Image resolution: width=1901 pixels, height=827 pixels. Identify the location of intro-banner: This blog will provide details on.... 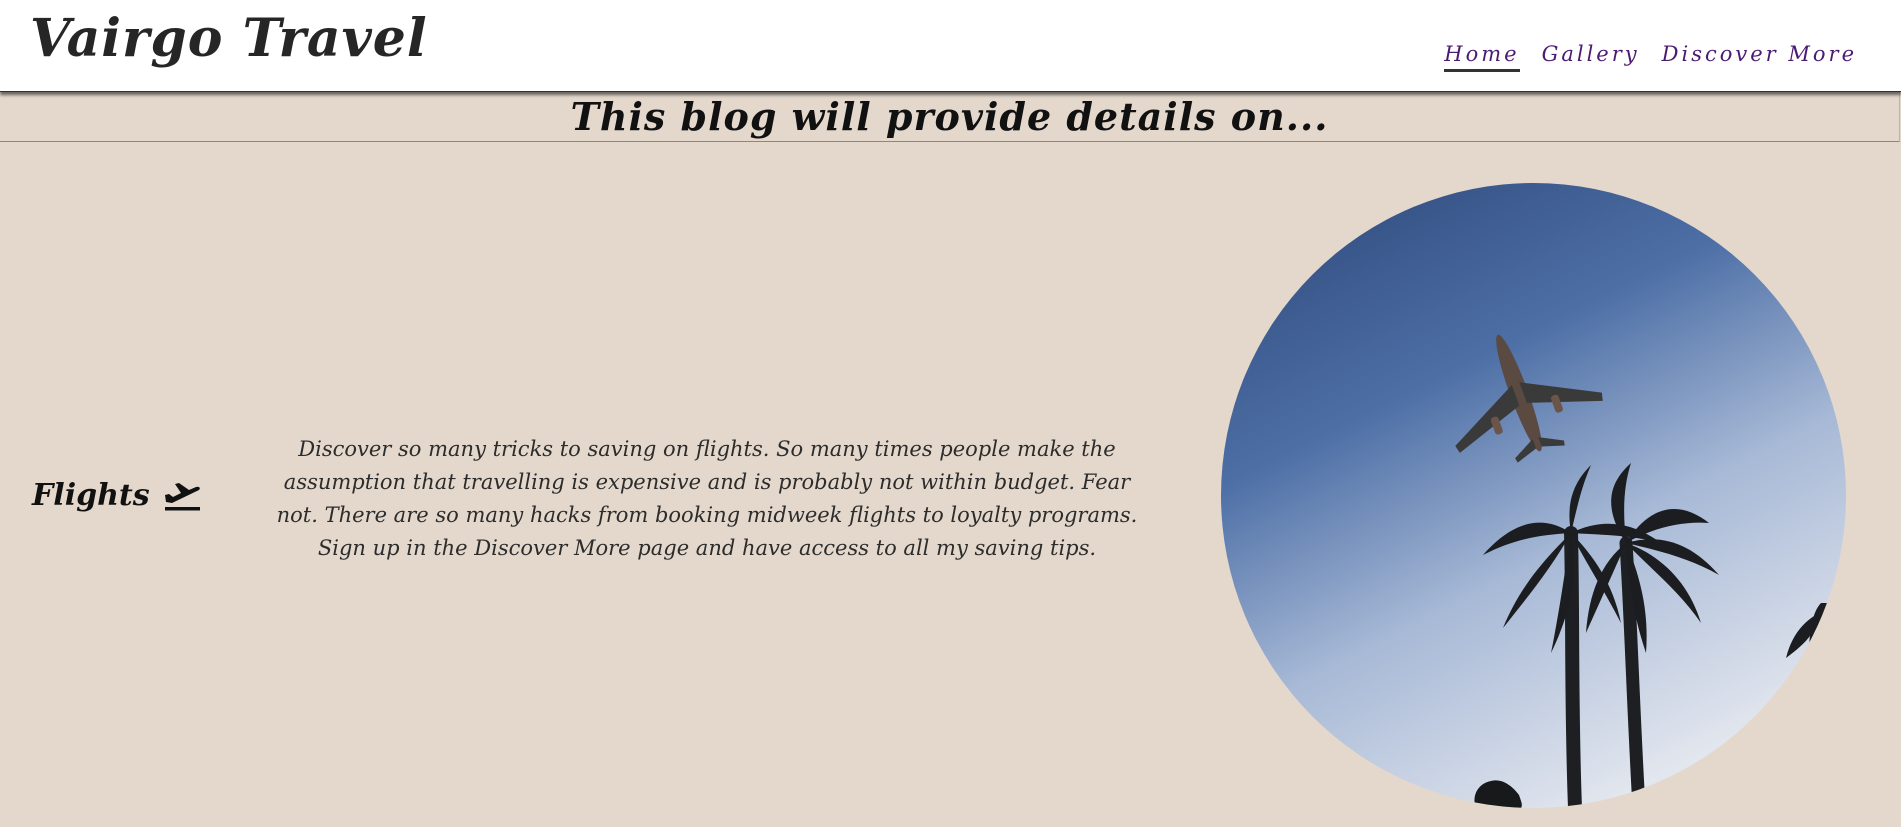
(950, 117).